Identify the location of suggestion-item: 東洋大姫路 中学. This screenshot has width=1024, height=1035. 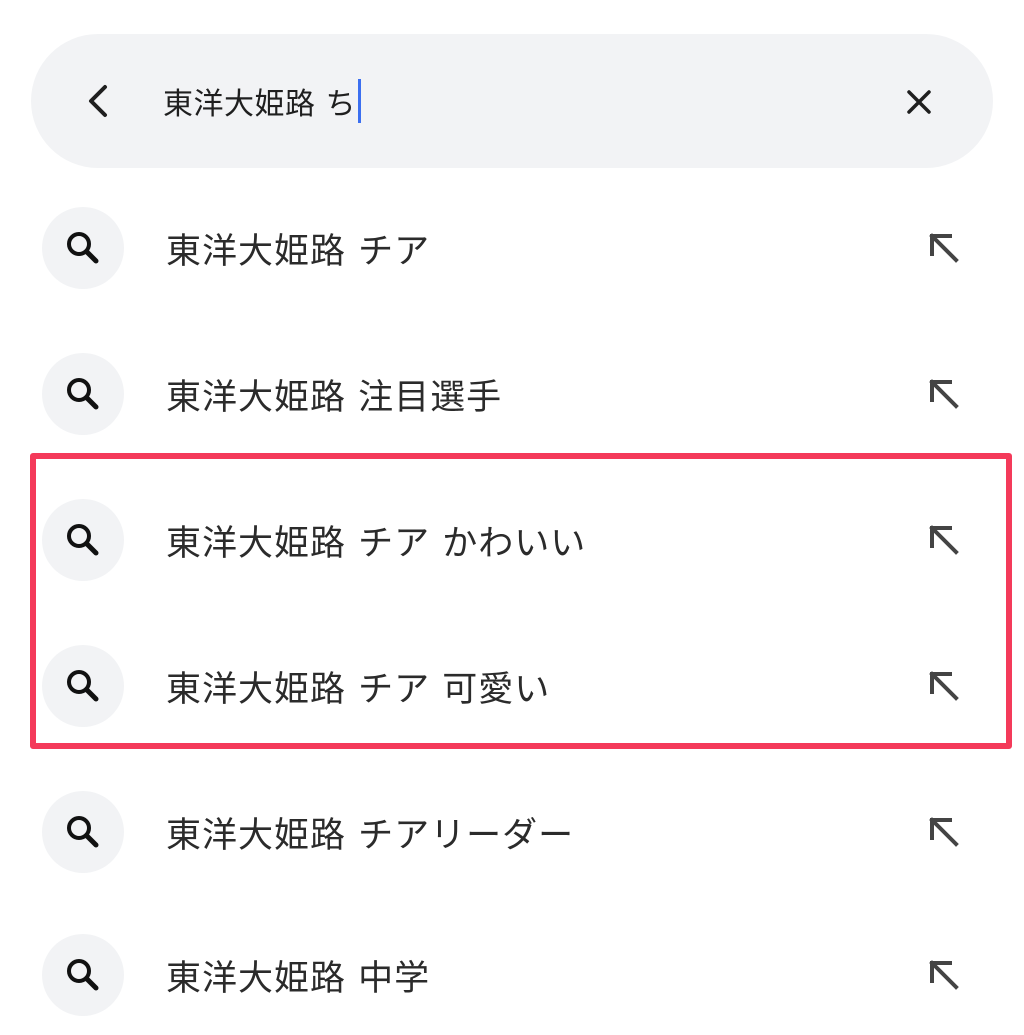
(512, 975).